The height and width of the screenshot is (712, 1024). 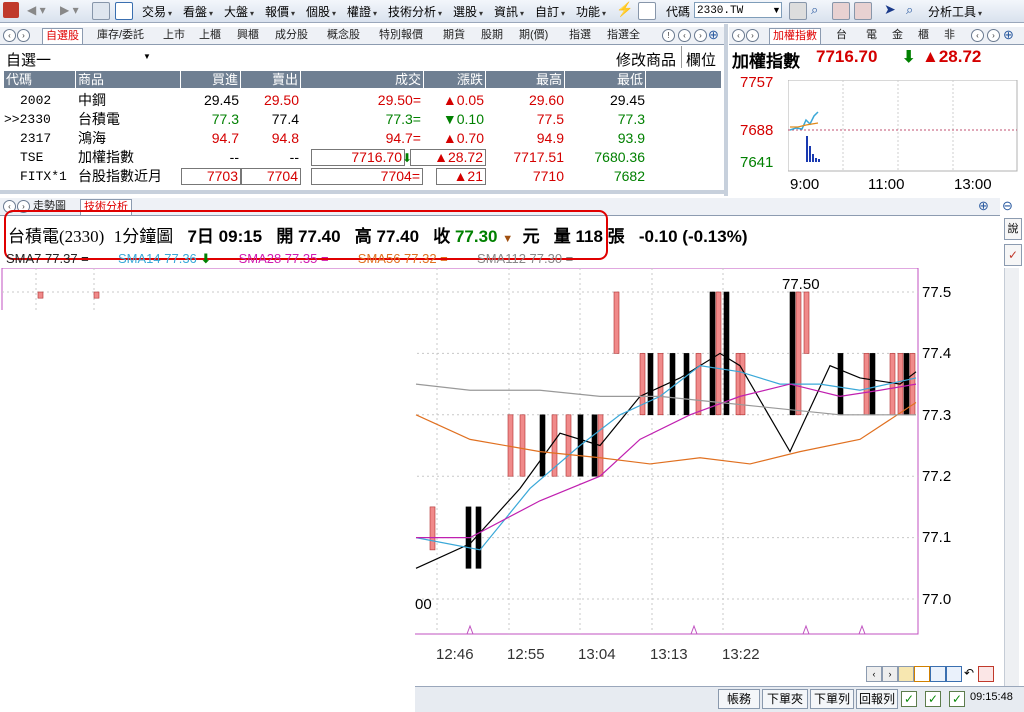 I want to click on tab-index-options: 指選, so click(x=580, y=35).